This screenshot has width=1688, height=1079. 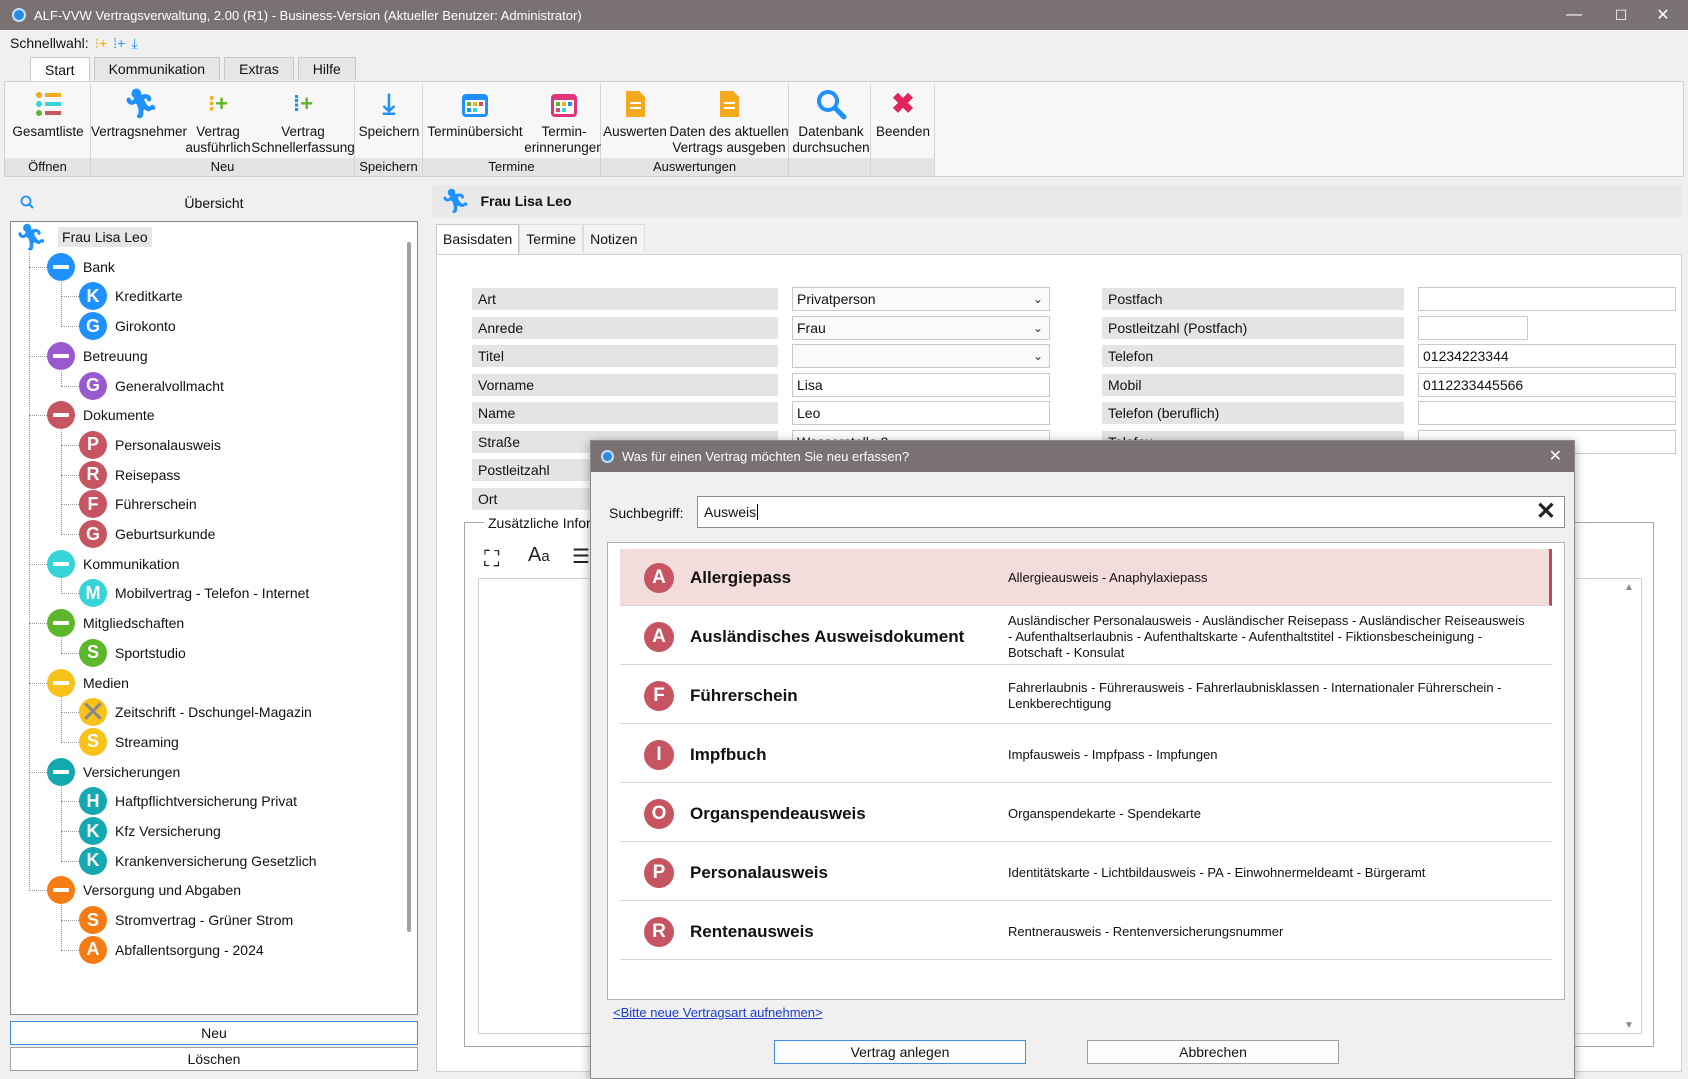 What do you see at coordinates (129, 742) in the screenshot?
I see `tree-item: S Streaming` at bounding box center [129, 742].